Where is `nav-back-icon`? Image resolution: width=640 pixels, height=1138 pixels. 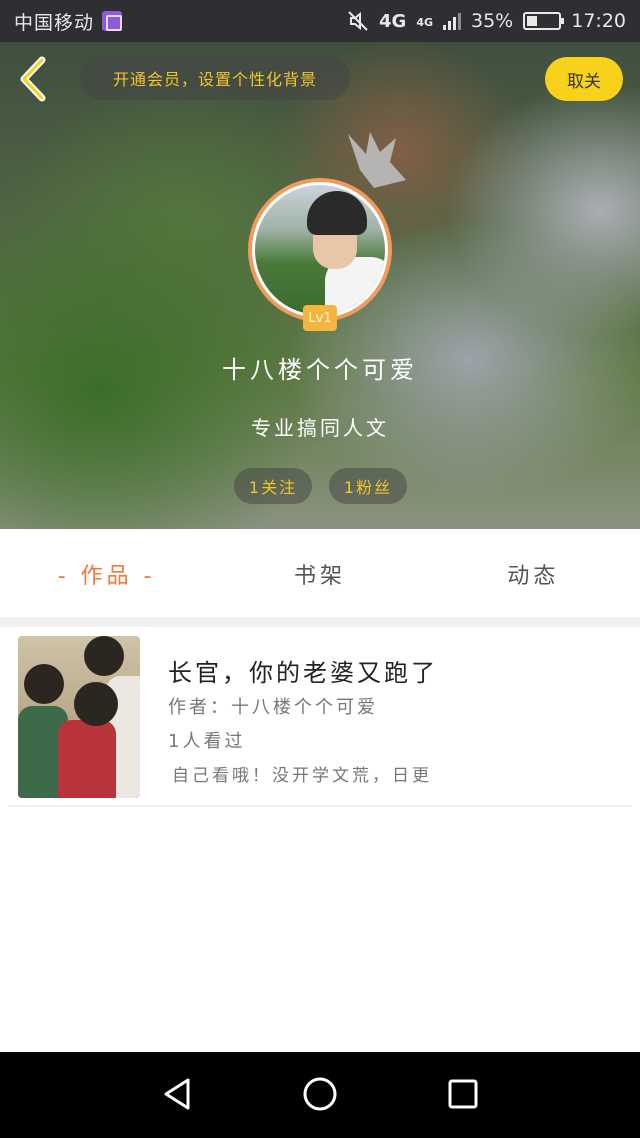 nav-back-icon is located at coordinates (178, 1094).